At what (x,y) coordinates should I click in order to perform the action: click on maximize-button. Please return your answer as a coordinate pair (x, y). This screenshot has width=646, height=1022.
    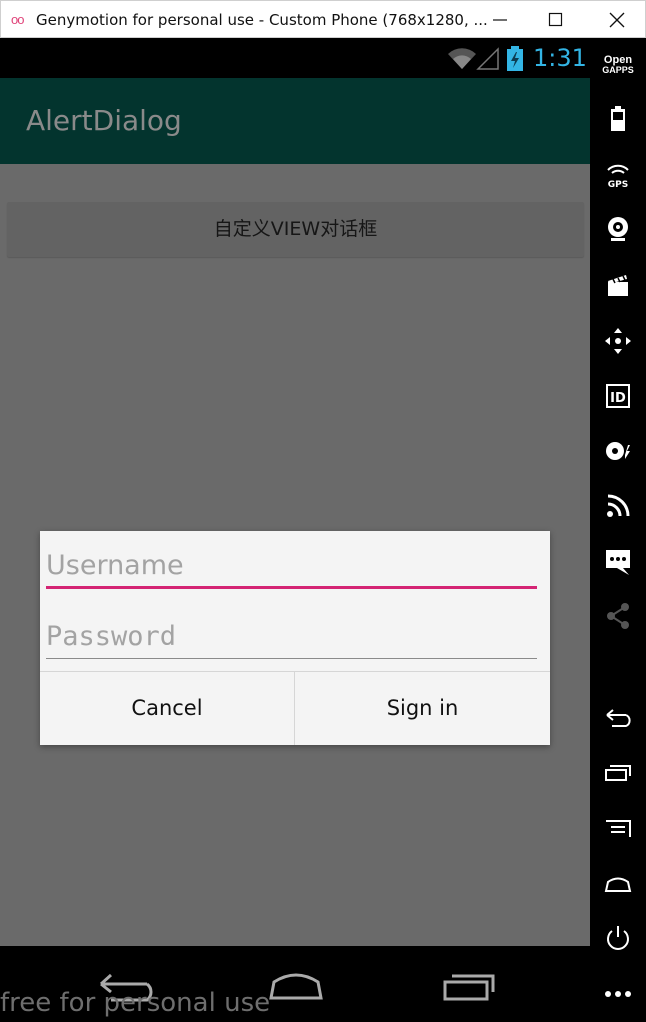
    Looking at the image, I should click on (556, 20).